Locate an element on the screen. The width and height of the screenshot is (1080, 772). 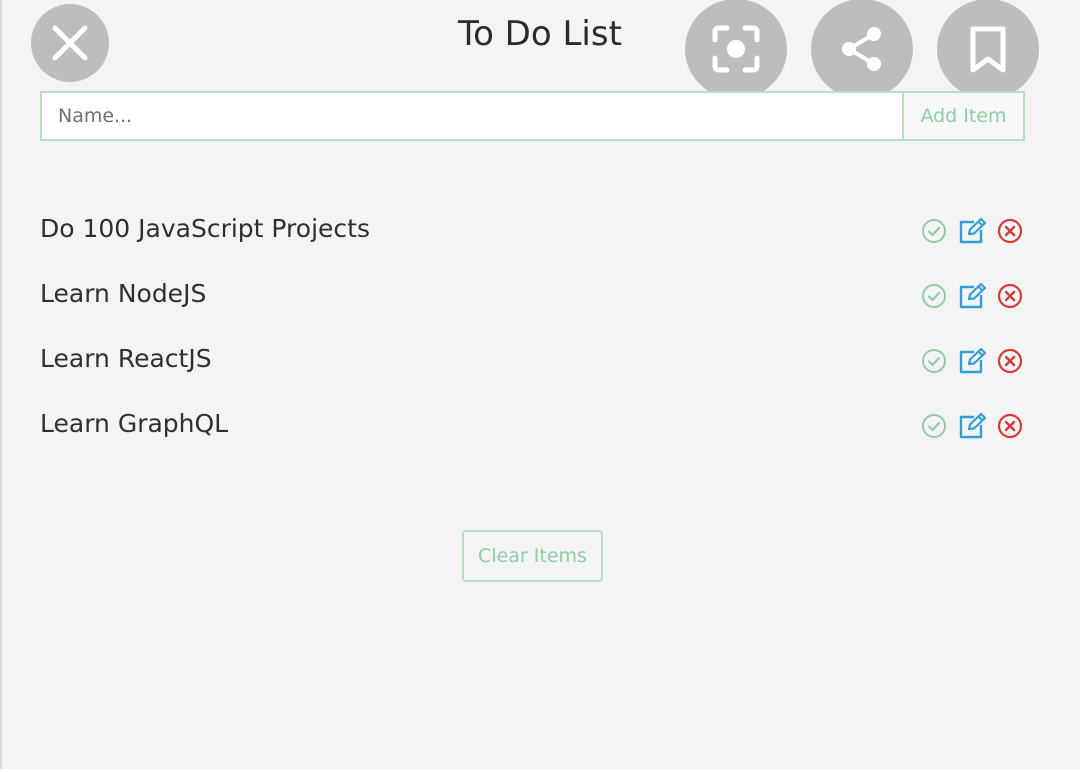
lens-icon is located at coordinates (736, 49).